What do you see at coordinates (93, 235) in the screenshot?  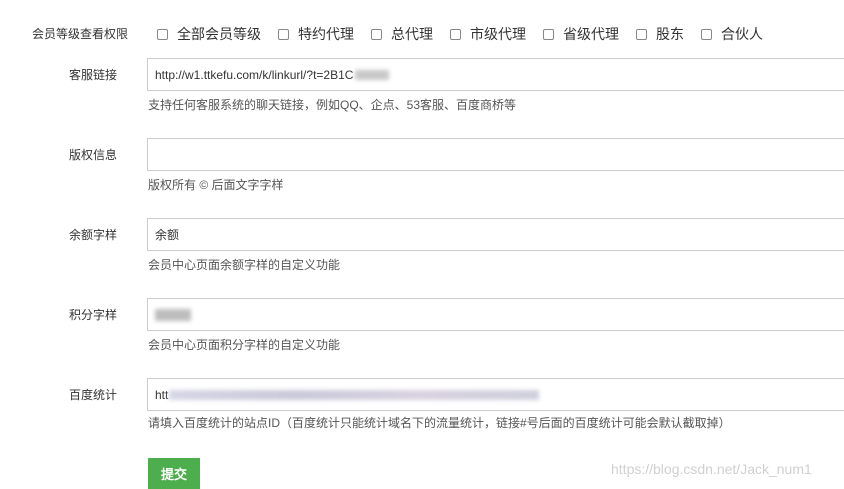 I see `balance-text-label: 余额字样` at bounding box center [93, 235].